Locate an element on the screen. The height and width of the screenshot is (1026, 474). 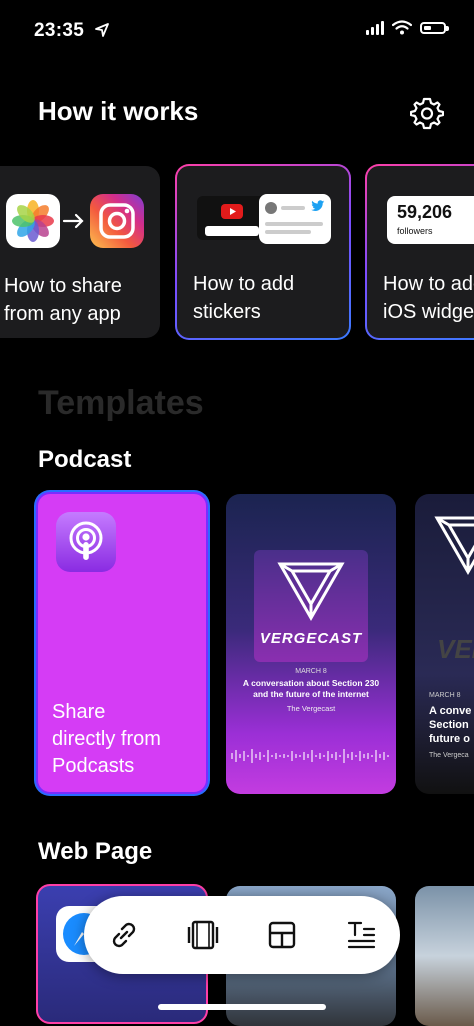
headline-line3: future o is located at coordinates (449, 739).